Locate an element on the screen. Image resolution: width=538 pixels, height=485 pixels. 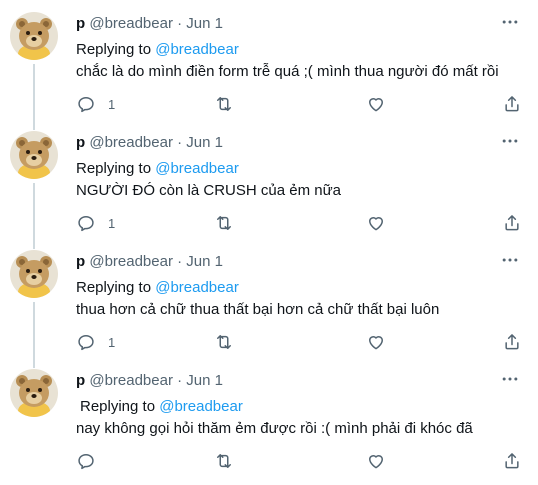
reply-button is located at coordinates (92, 461).